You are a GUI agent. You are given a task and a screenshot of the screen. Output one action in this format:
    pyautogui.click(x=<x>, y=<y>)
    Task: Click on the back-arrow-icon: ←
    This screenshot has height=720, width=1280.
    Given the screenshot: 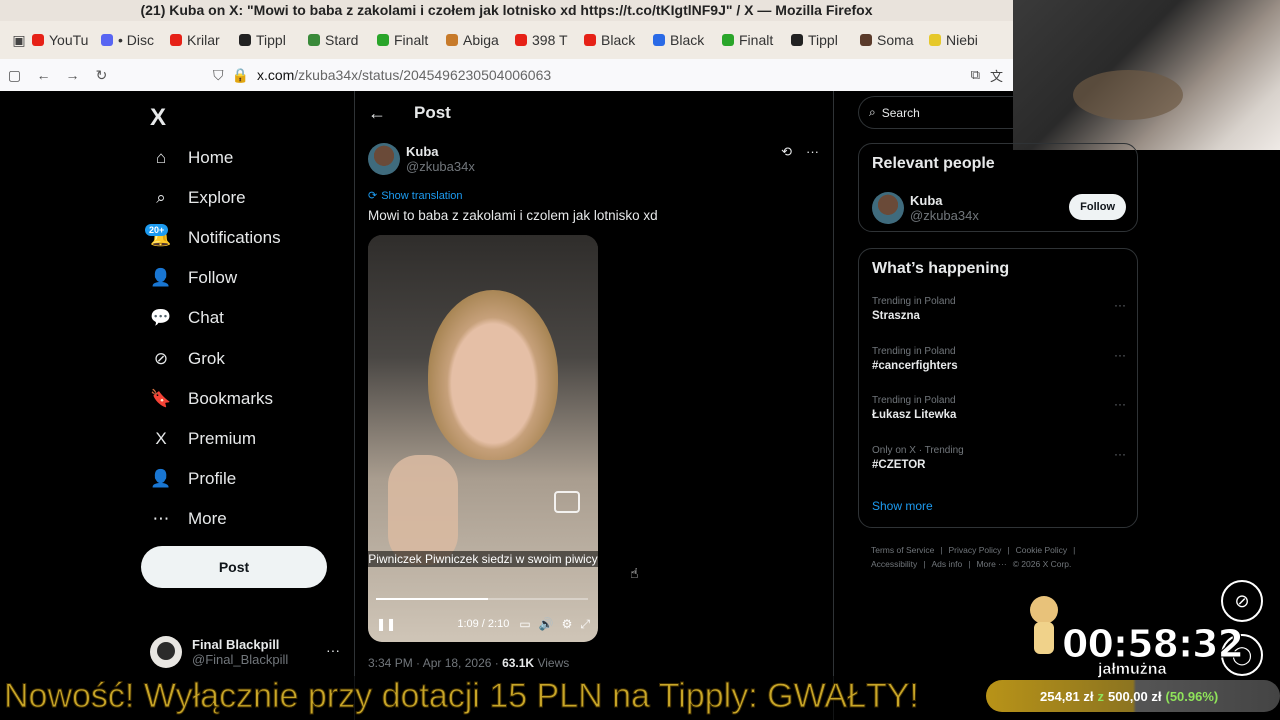 What is the action you would take?
    pyautogui.click(x=377, y=113)
    